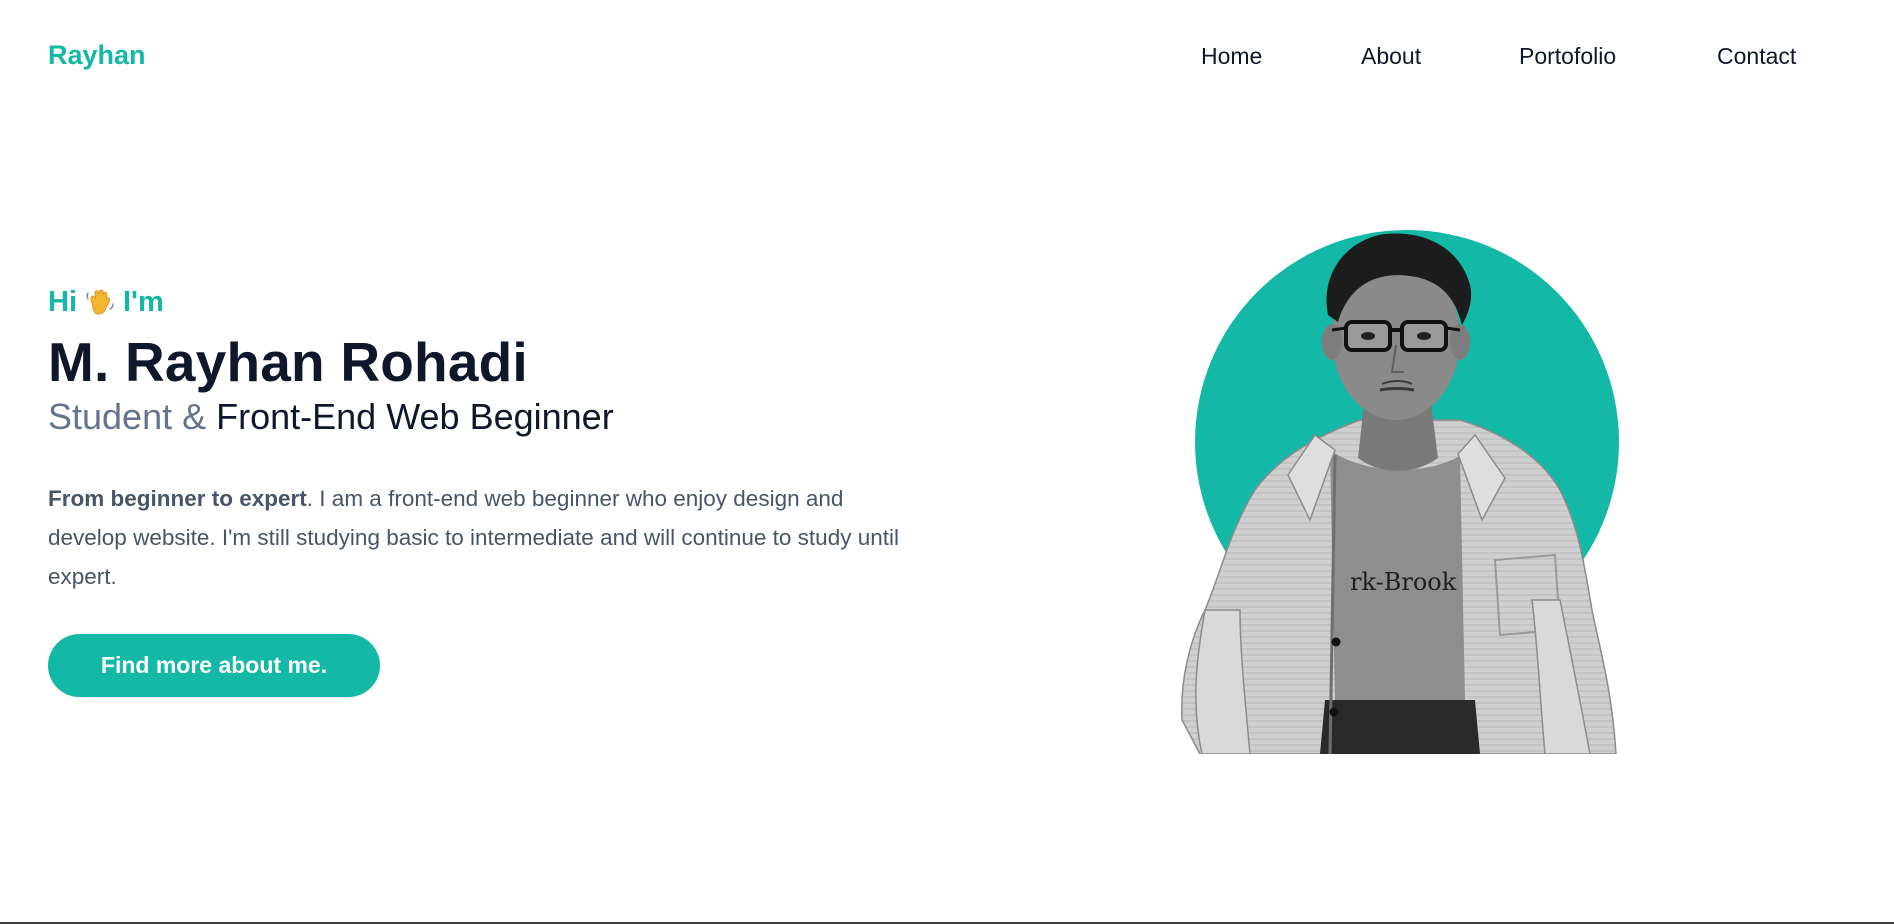  I want to click on subtitle-role: Student &, so click(127, 416).